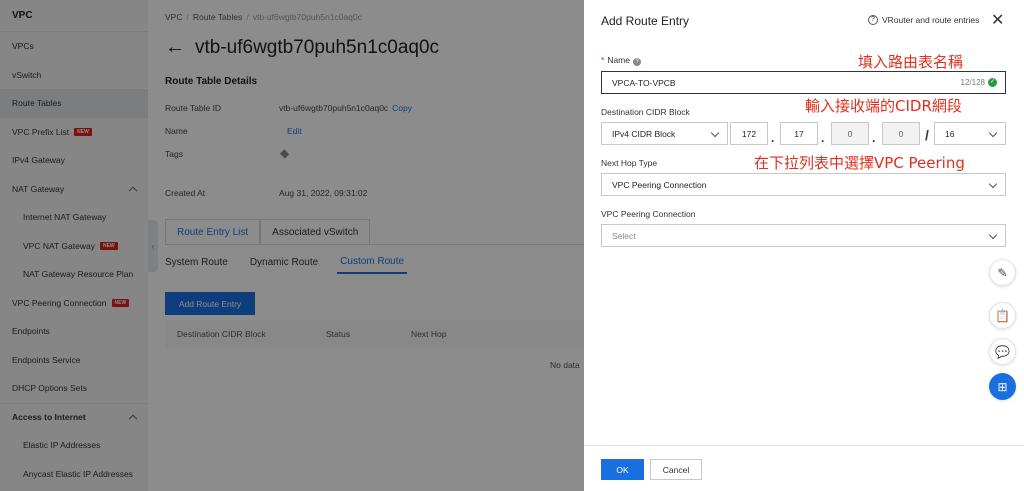  What do you see at coordinates (911, 62) in the screenshot?
I see `annotation-name: 填入路由表名稱` at bounding box center [911, 62].